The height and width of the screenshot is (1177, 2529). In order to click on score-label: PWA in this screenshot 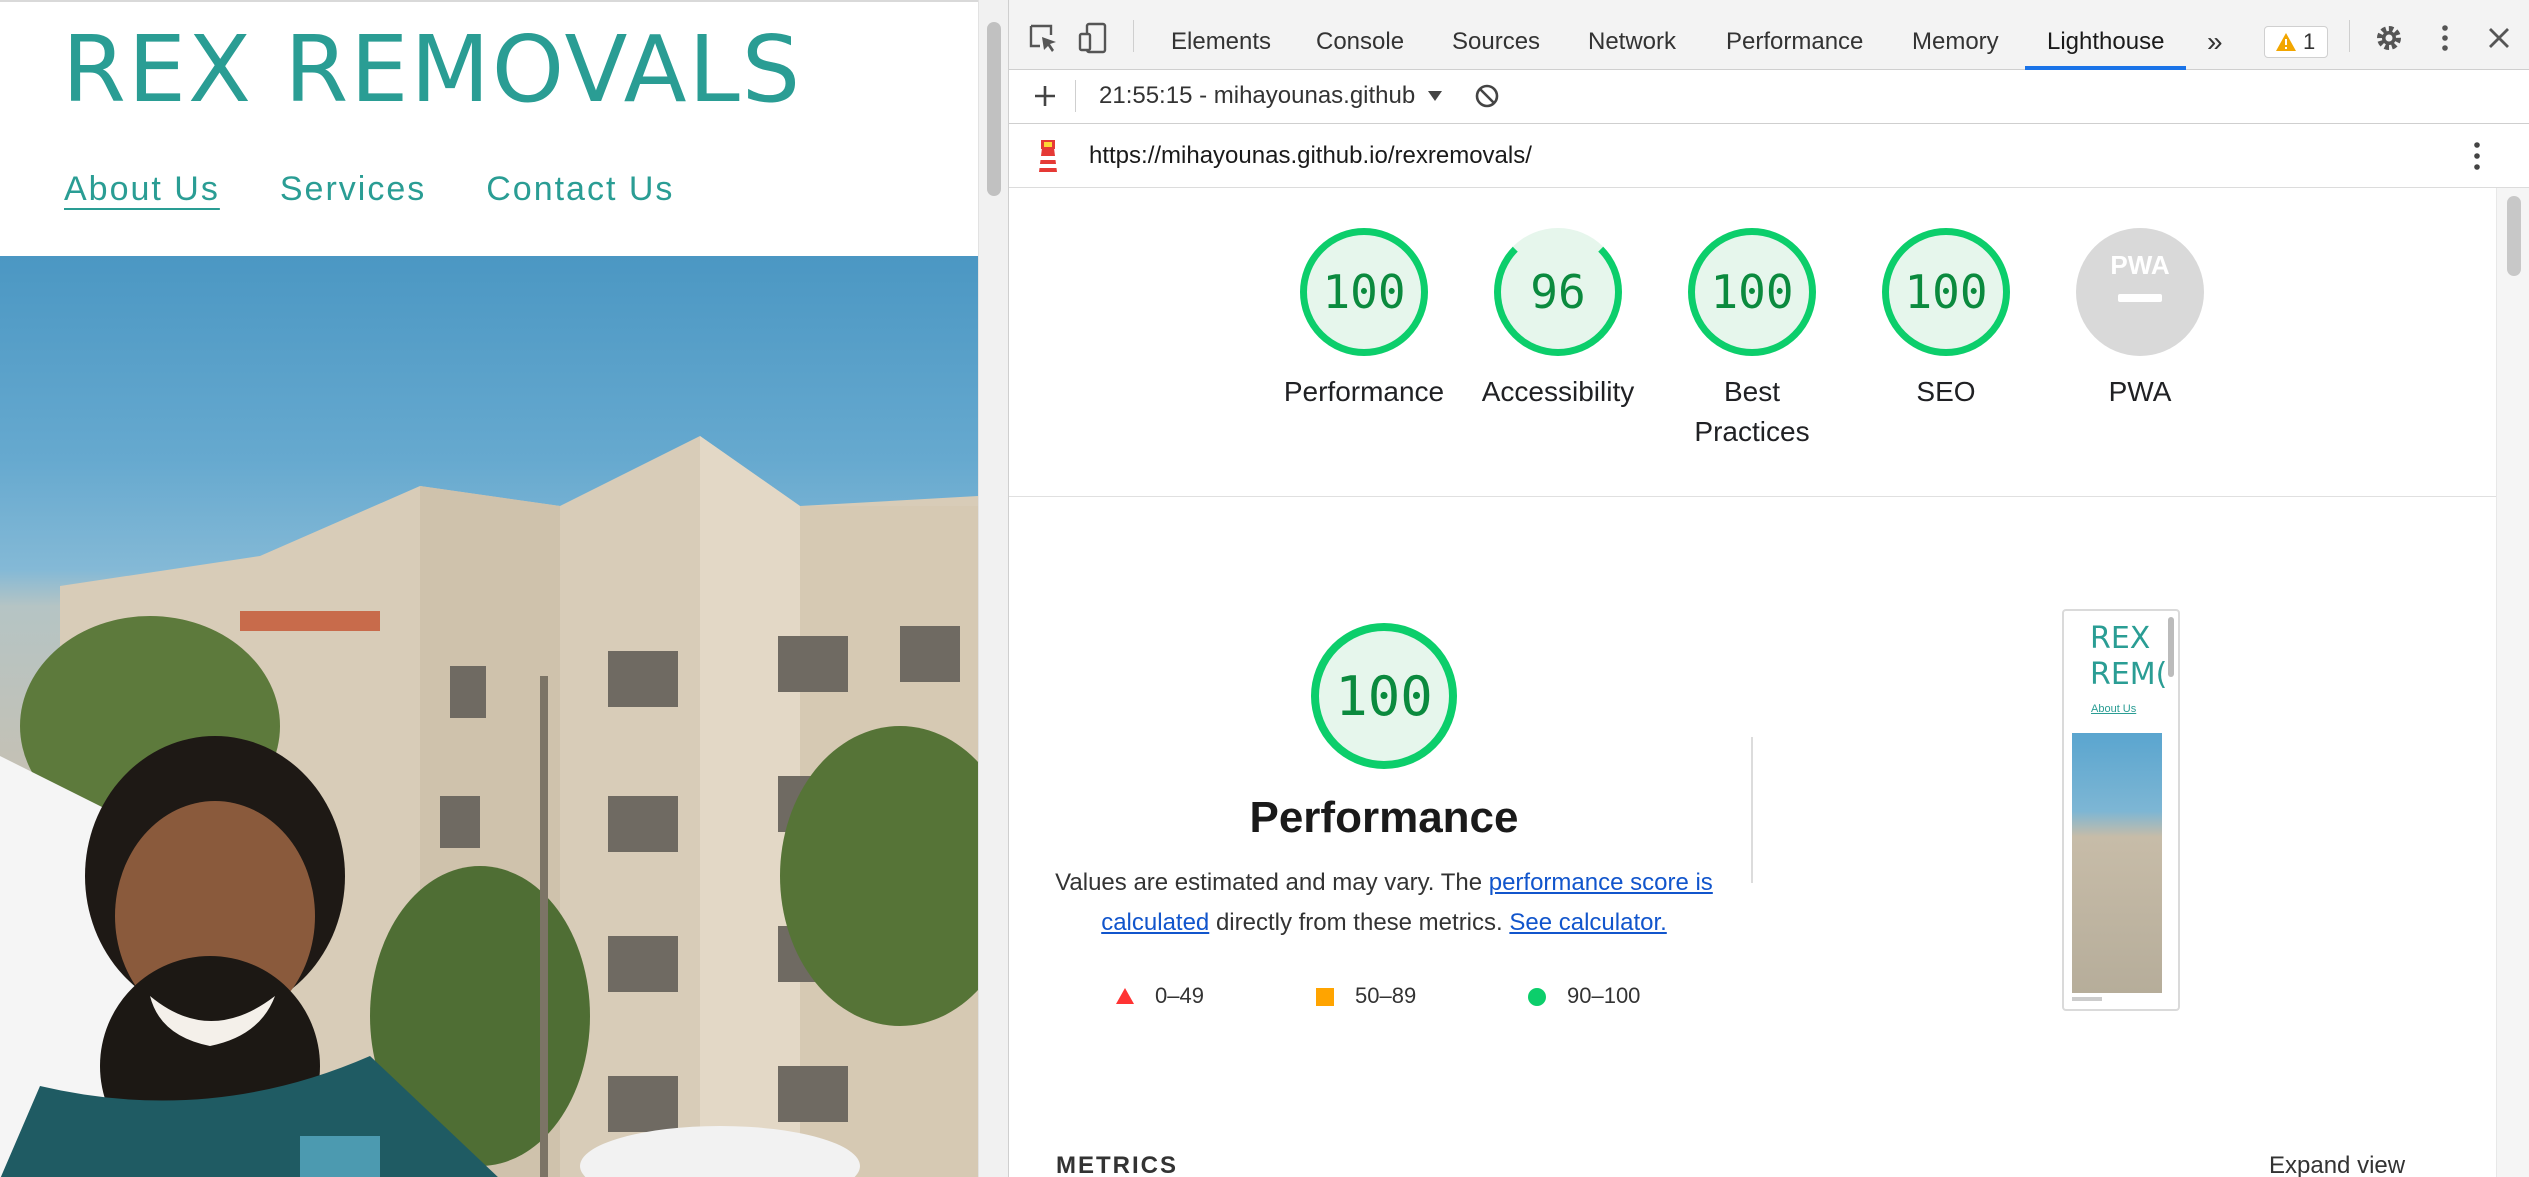, I will do `click(2140, 391)`.